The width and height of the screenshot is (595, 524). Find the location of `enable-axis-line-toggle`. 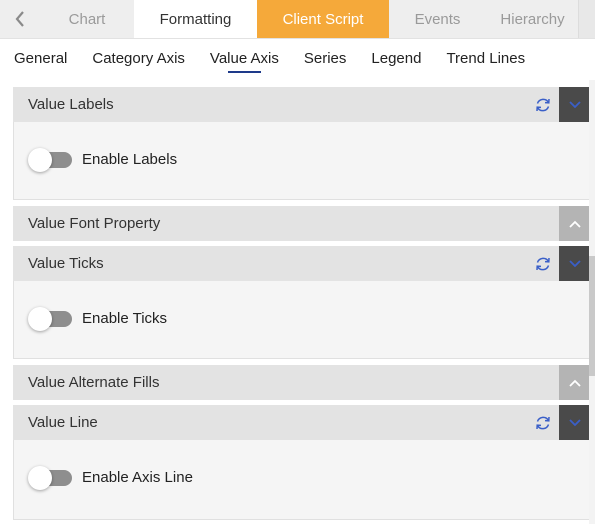

enable-axis-line-toggle is located at coordinates (50, 478).